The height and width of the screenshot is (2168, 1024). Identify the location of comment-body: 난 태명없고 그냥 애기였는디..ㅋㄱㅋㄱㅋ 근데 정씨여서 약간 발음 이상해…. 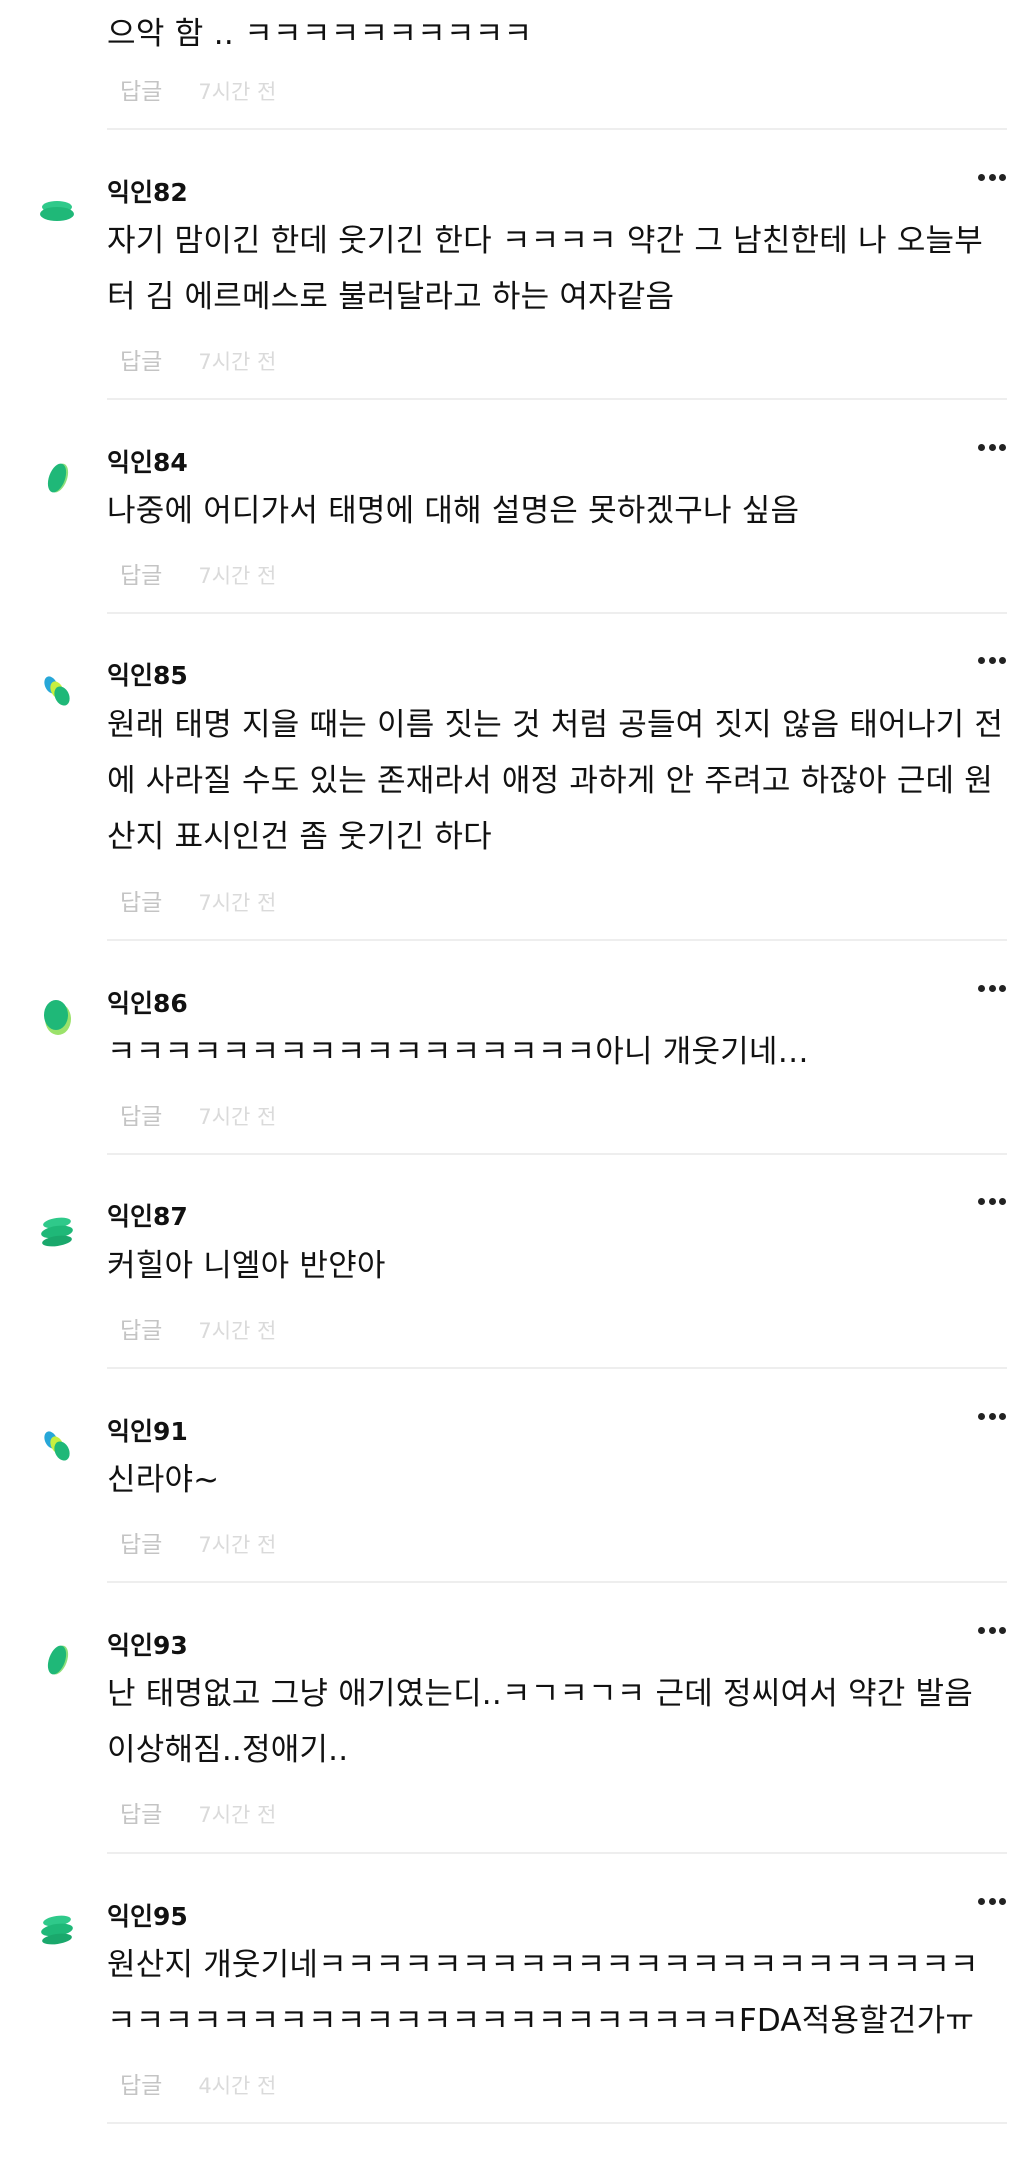
(540, 1722).